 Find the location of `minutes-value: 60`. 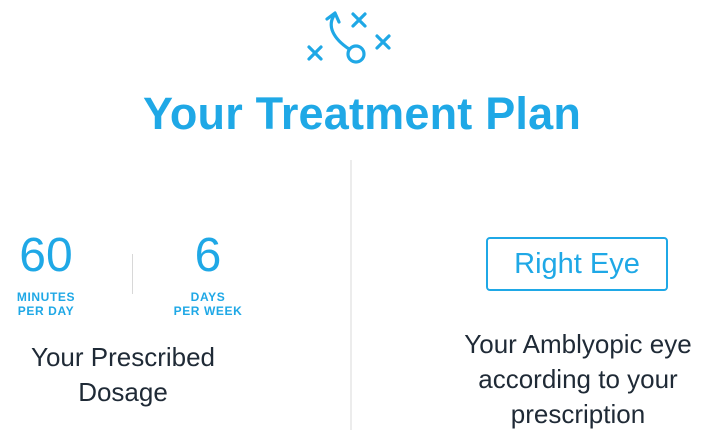

minutes-value: 60 is located at coordinates (46, 255).